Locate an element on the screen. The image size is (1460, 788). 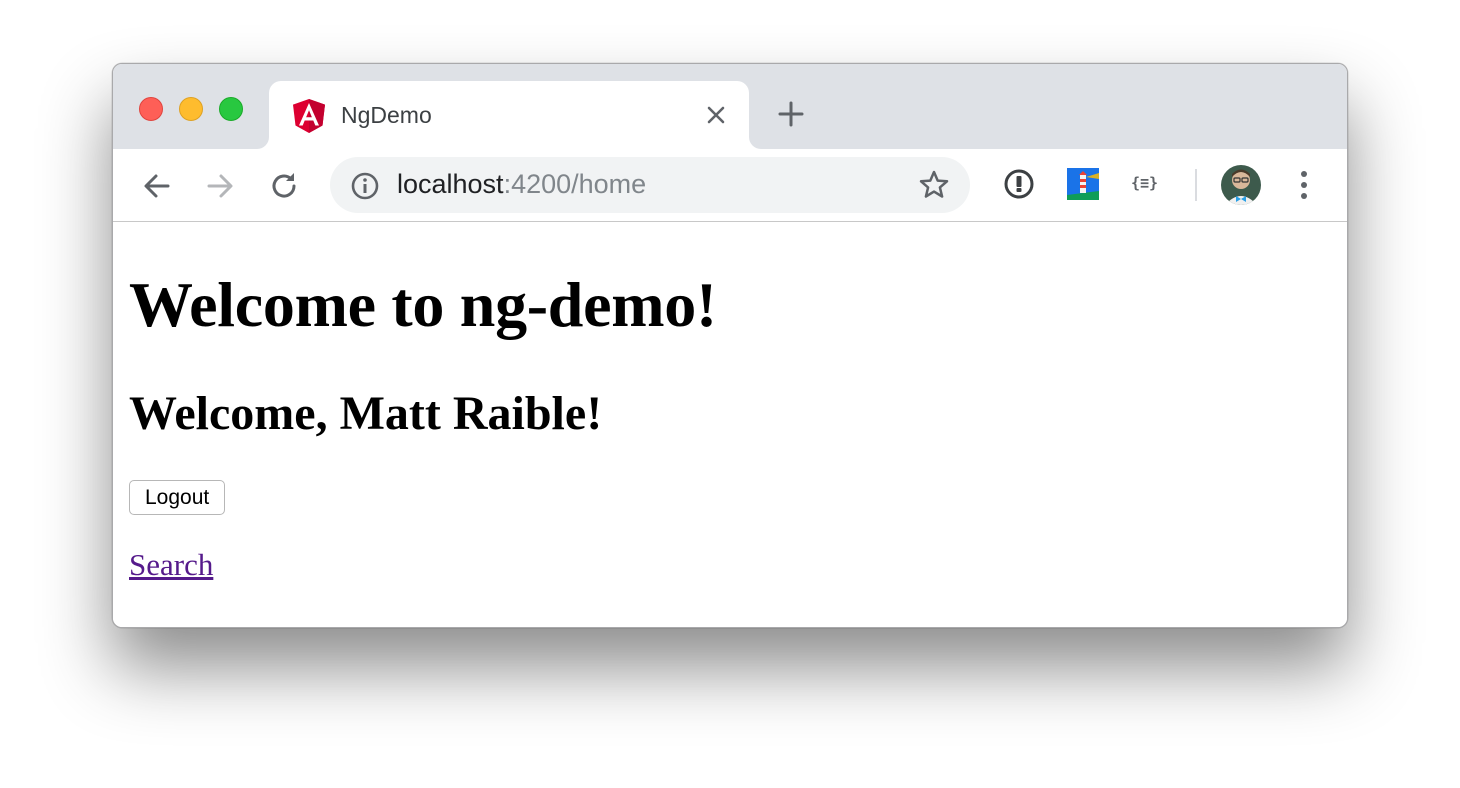
json-formatter-icon: {≡} is located at coordinates (1147, 185).